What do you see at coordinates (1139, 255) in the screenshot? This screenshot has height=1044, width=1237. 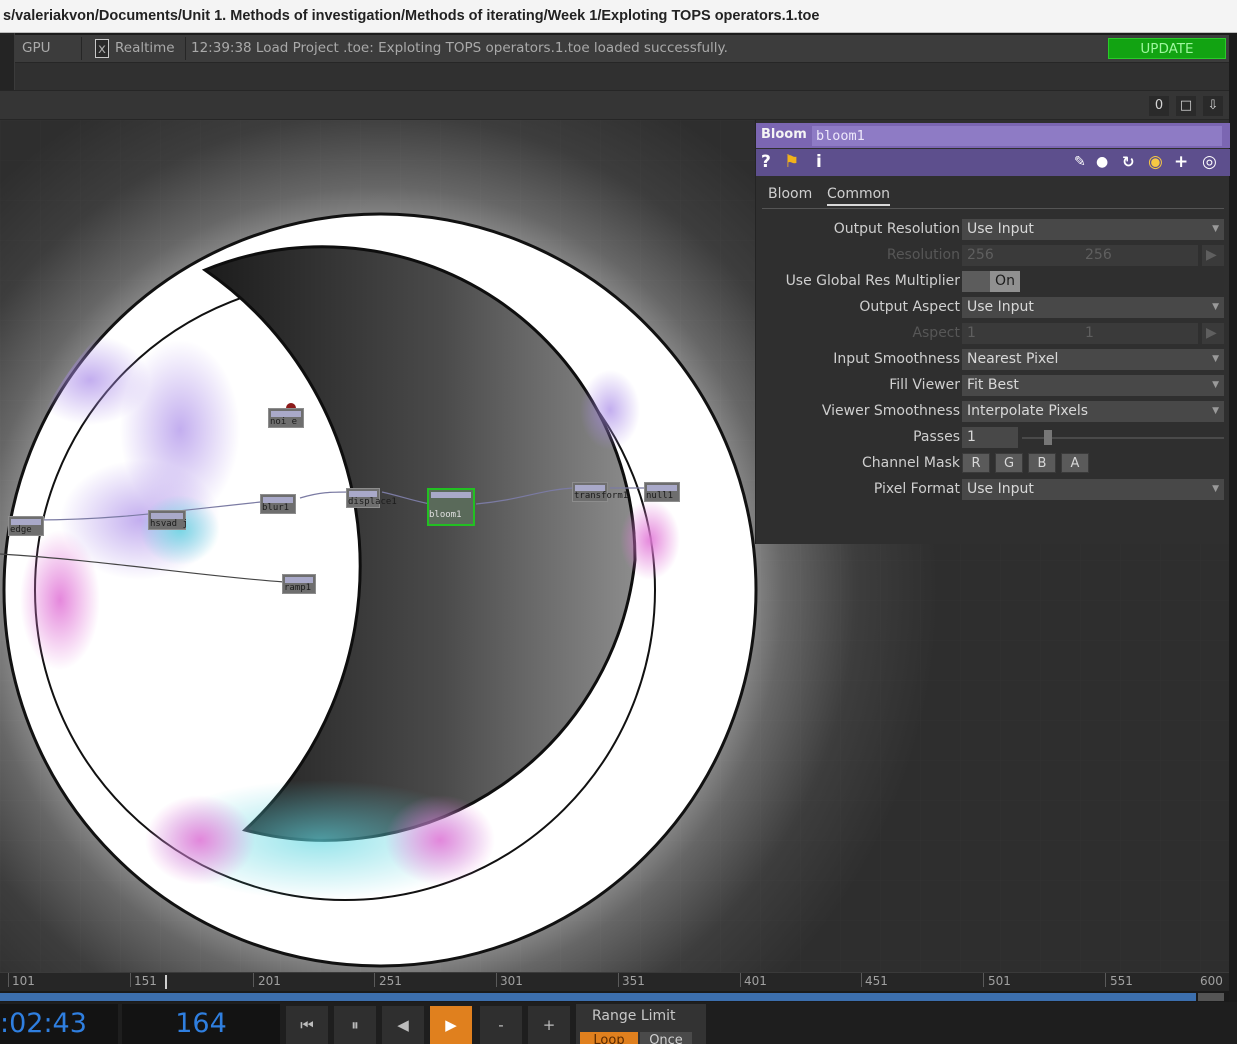 I see `resolution-height-field: 256` at bounding box center [1139, 255].